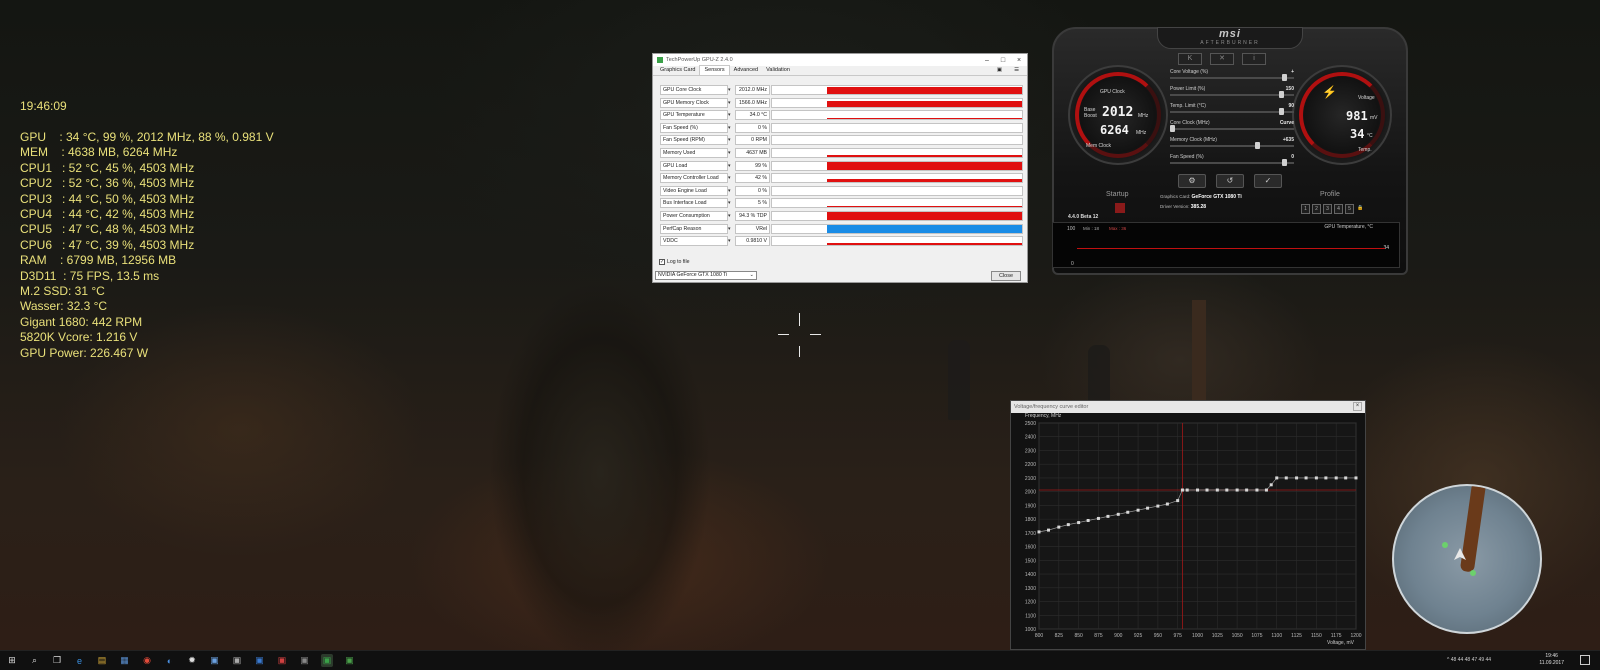 The image size is (1600, 670). What do you see at coordinates (1585, 660) in the screenshot?
I see `notification-icon` at bounding box center [1585, 660].